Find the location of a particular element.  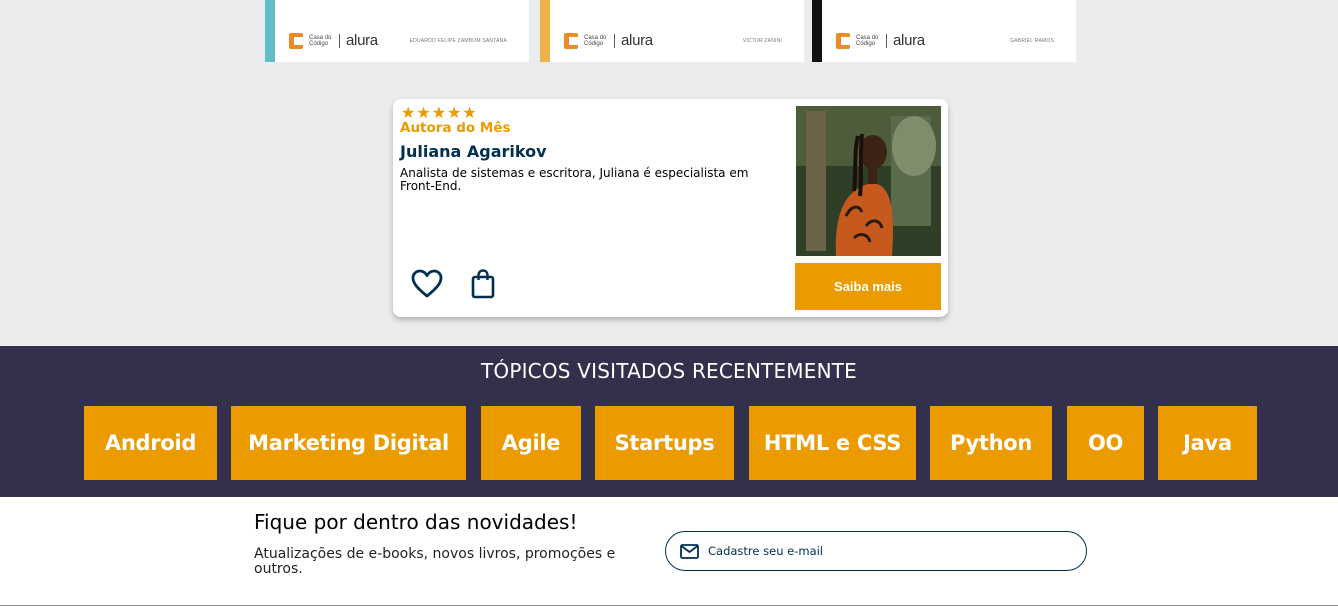

favorite-button is located at coordinates (427, 284).